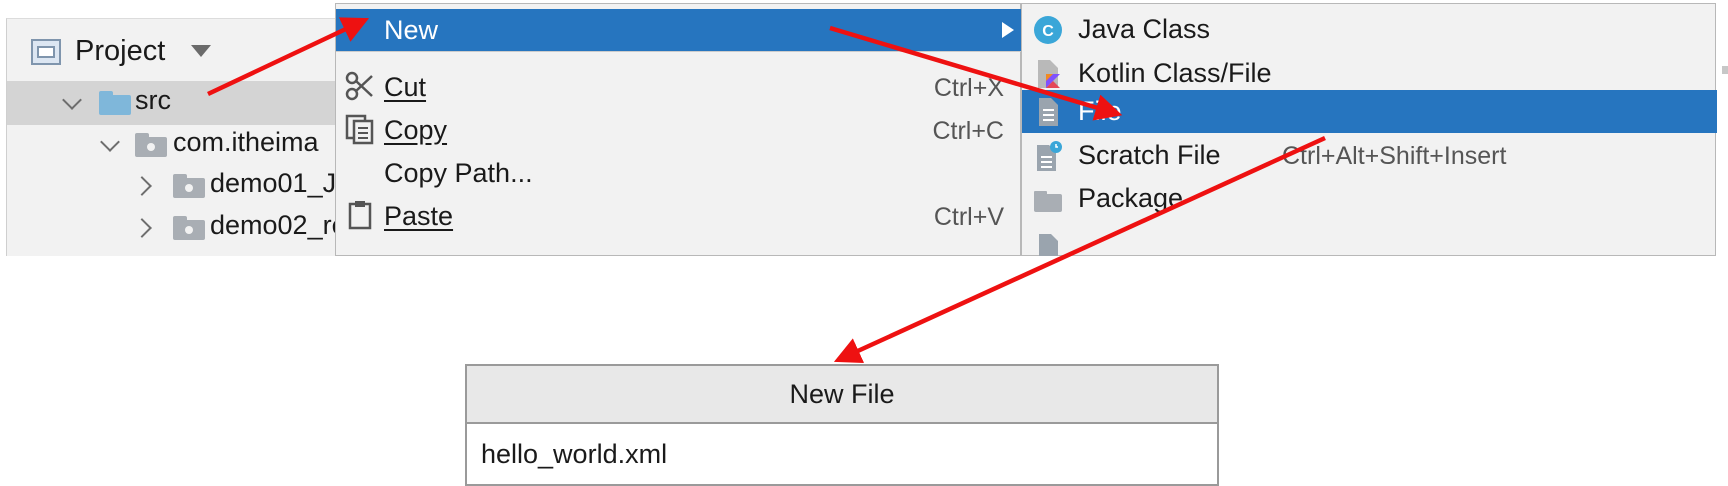 This screenshot has width=1728, height=486. I want to click on menu-item-label: New, so click(411, 30).